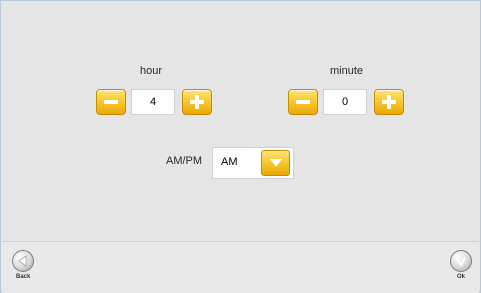 The width and height of the screenshot is (481, 293). What do you see at coordinates (345, 102) in the screenshot?
I see `minute-value: 0` at bounding box center [345, 102].